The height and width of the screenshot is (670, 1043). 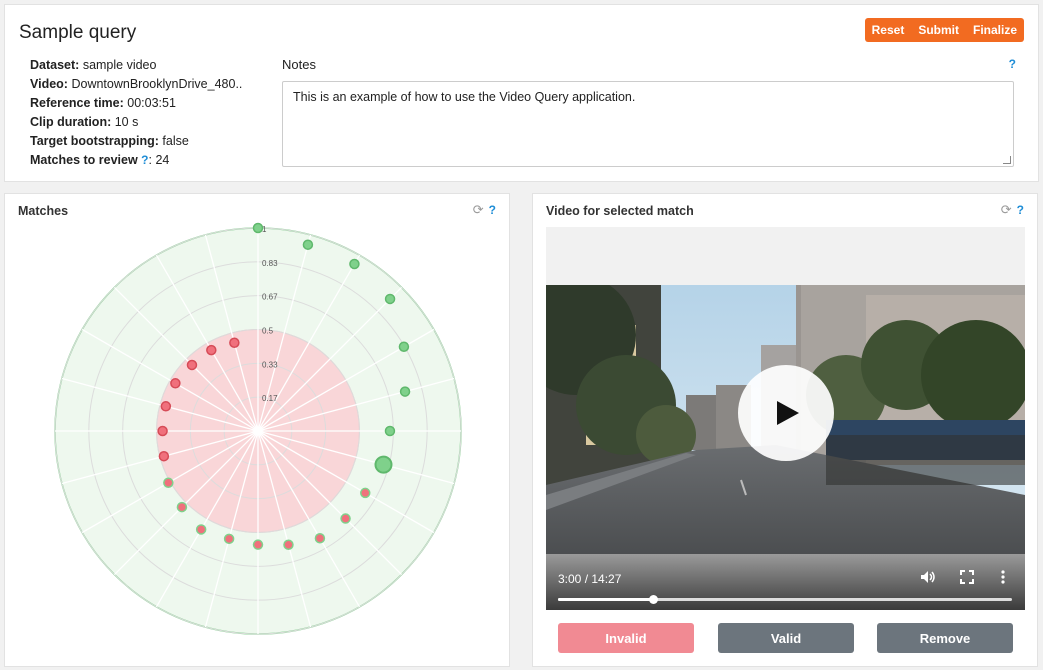 I want to click on matches-to-review-row: Matches to review ?: 24, so click(x=136, y=160).